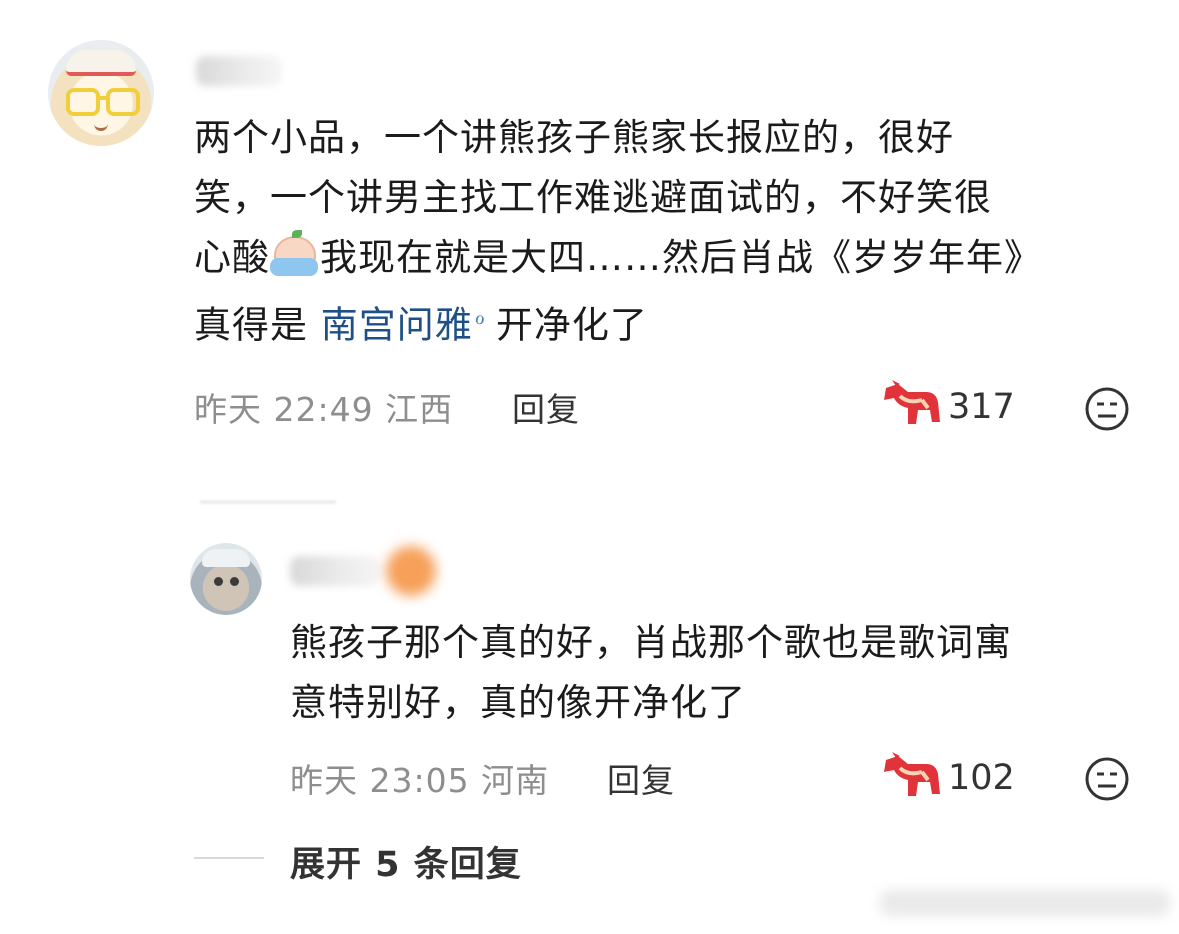 The image size is (1179, 934). I want to click on expand-divider, so click(229, 858).